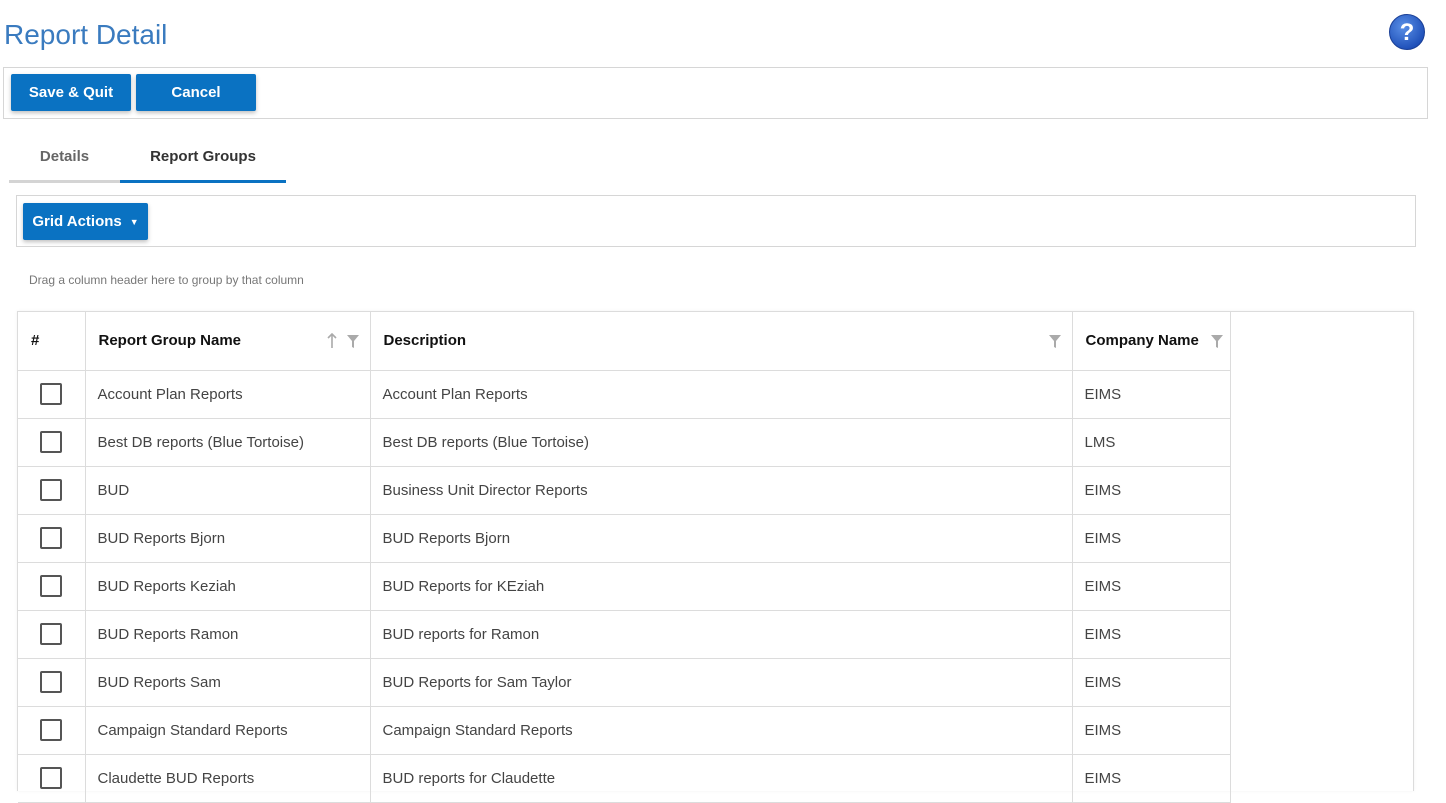 This screenshot has width=1446, height=803. I want to click on cell-report-group-name: BUD Reports Keziah, so click(228, 586).